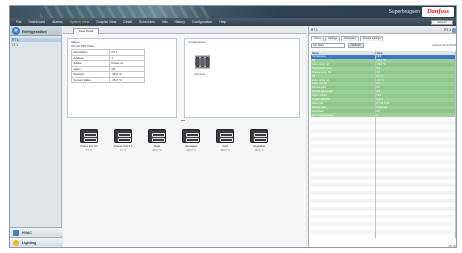 This screenshot has width=462, height=253. What do you see at coordinates (222, 22) in the screenshot?
I see `menu-item-help: Help` at bounding box center [222, 22].